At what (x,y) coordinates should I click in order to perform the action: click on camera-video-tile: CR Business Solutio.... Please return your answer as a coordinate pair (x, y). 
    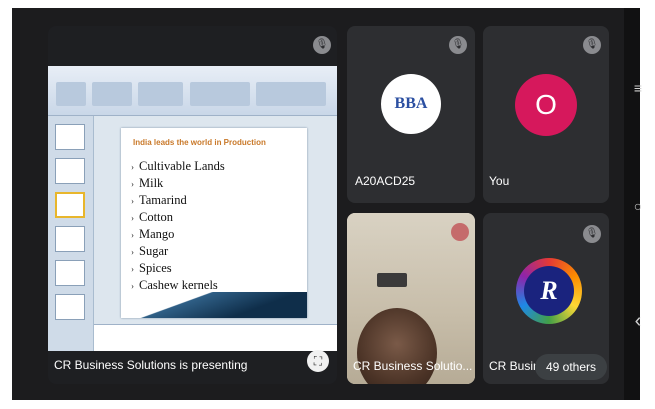
    Looking at the image, I should click on (411, 298).